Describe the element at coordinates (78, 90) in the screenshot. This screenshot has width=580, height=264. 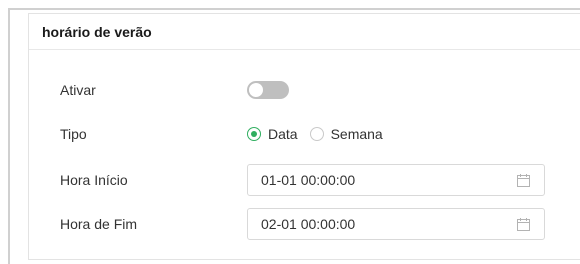
I see `enable-label: Ativar` at that location.